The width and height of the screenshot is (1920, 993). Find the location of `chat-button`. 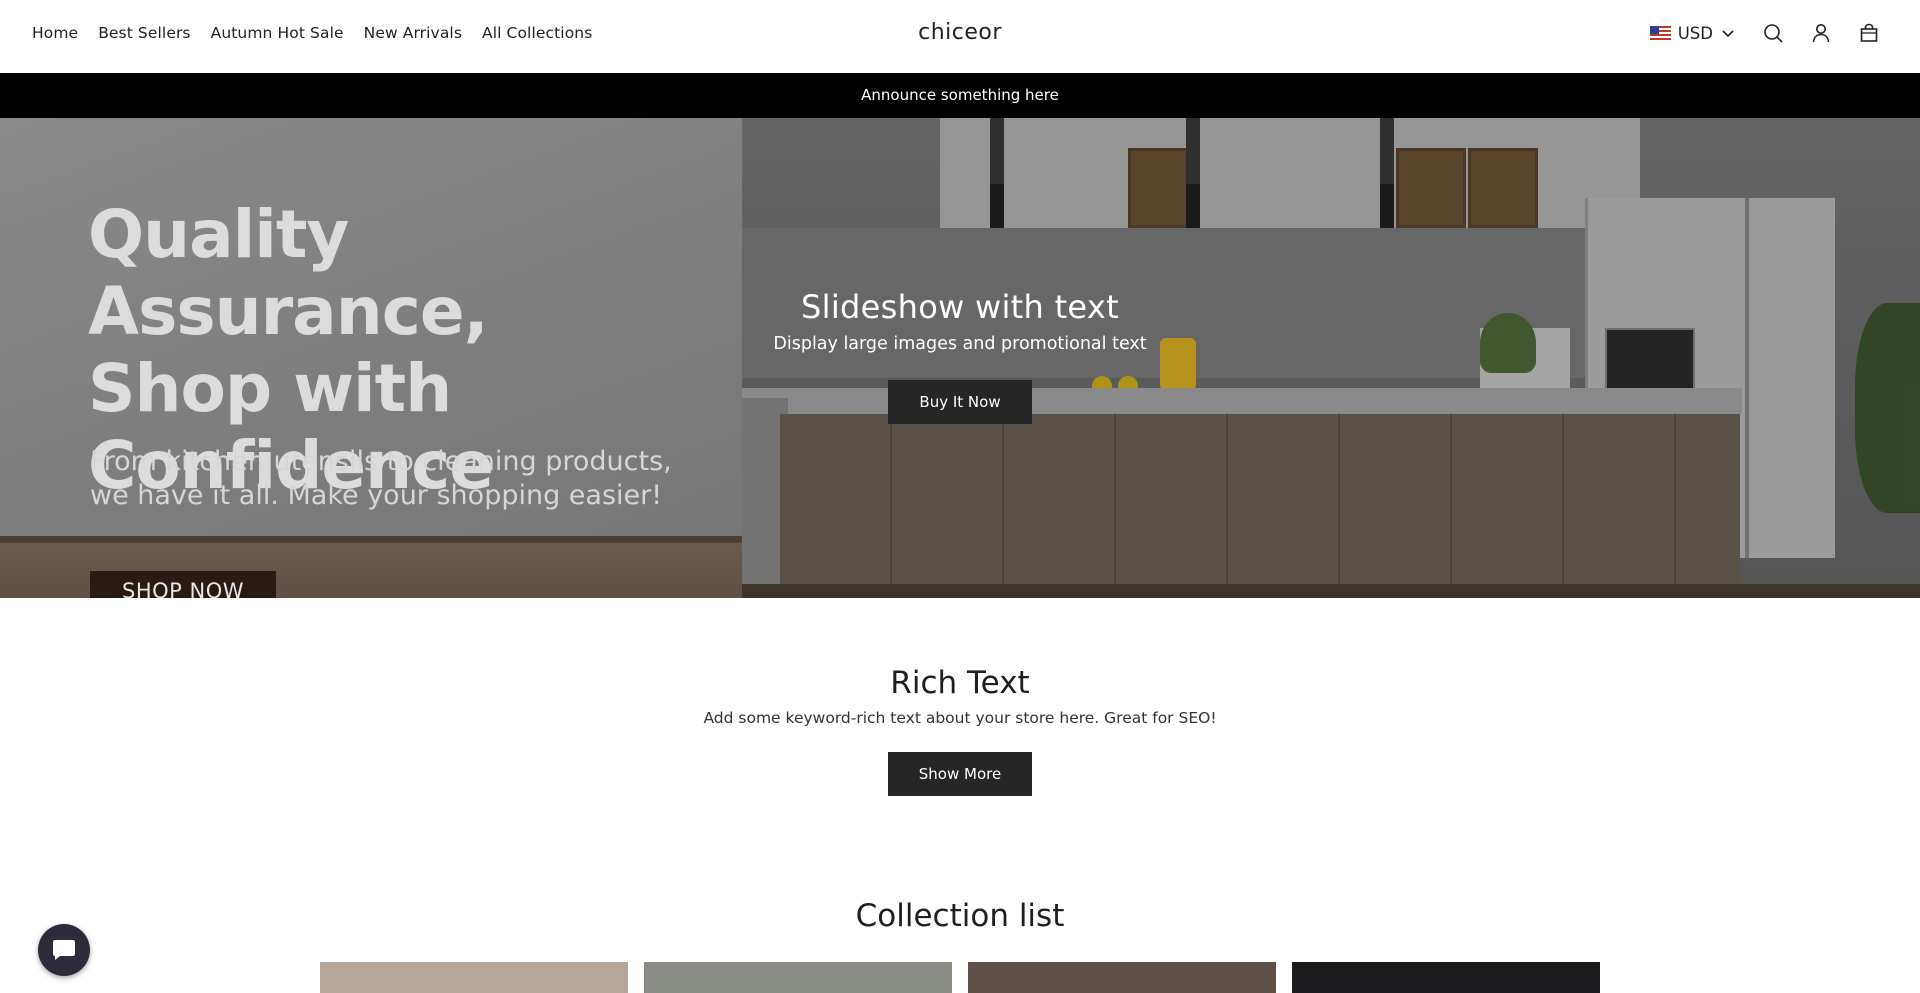

chat-button is located at coordinates (64, 950).